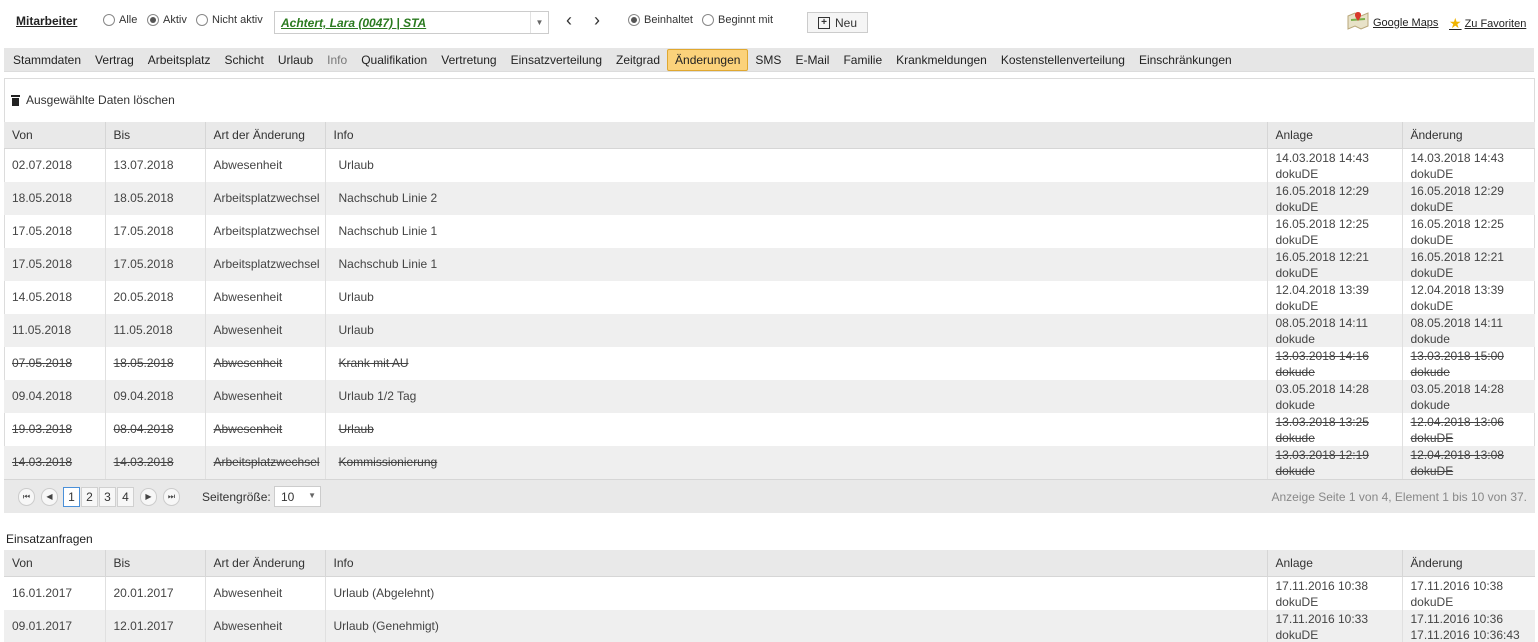 This screenshot has width=1538, height=642. Describe the element at coordinates (1457, 421) in the screenshot. I see `cell-aenderung-timestamp: 12.04.2018 13:06` at that location.